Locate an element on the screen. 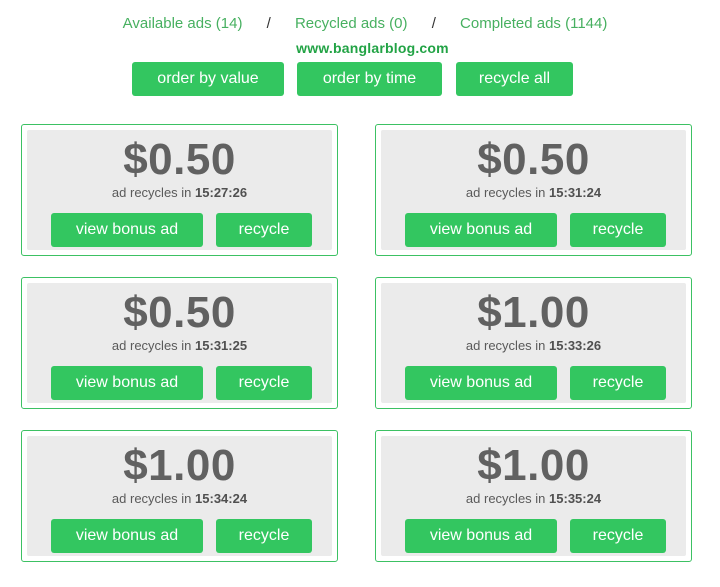 This screenshot has height=587, width=720. recycle-countdown: ad recycles in 15:35:24 is located at coordinates (533, 498).